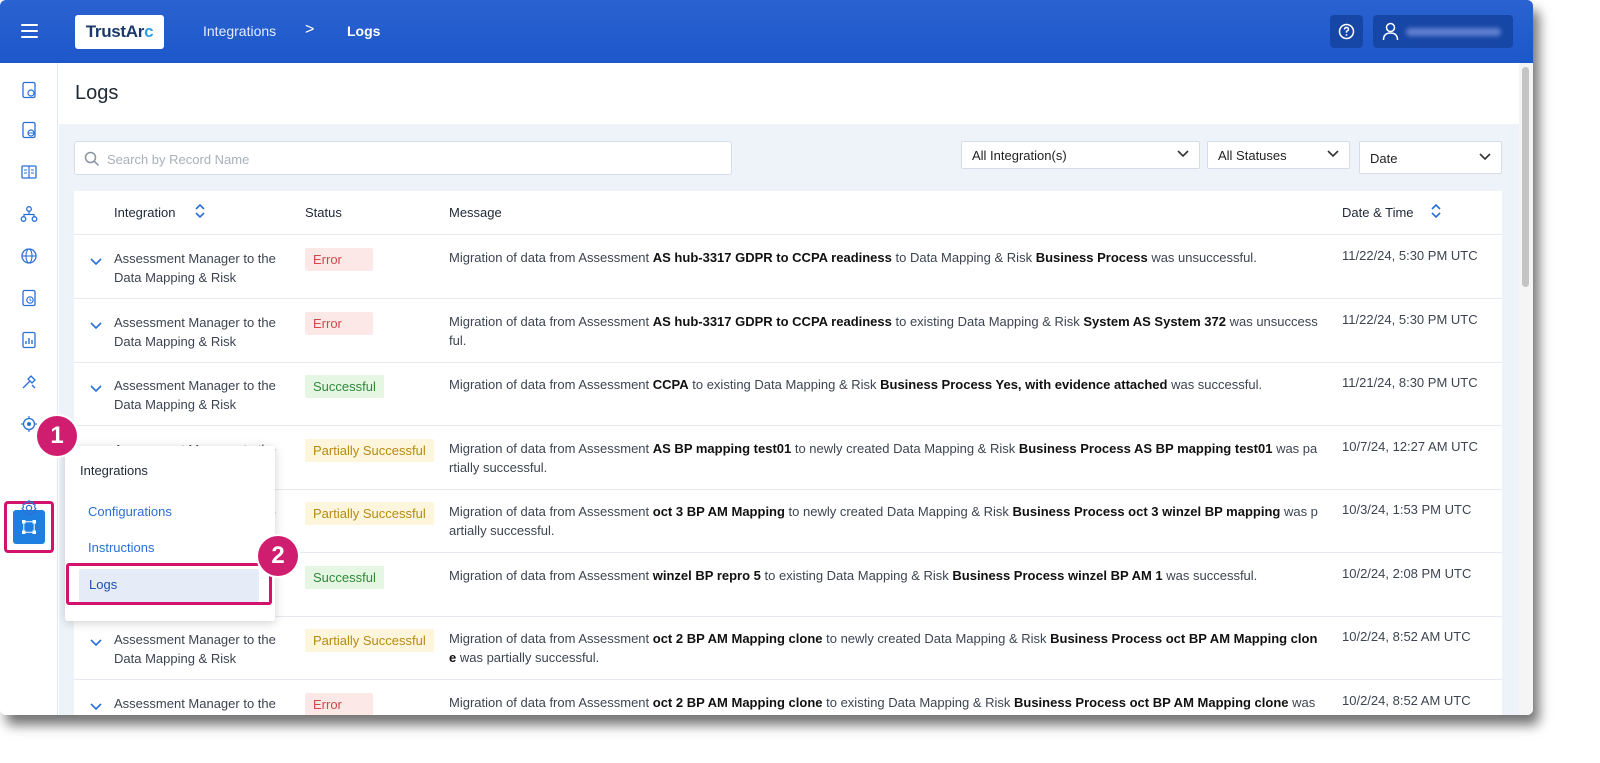 This screenshot has width=1600, height=763. I want to click on sidebar-item-settings, so click(29, 508).